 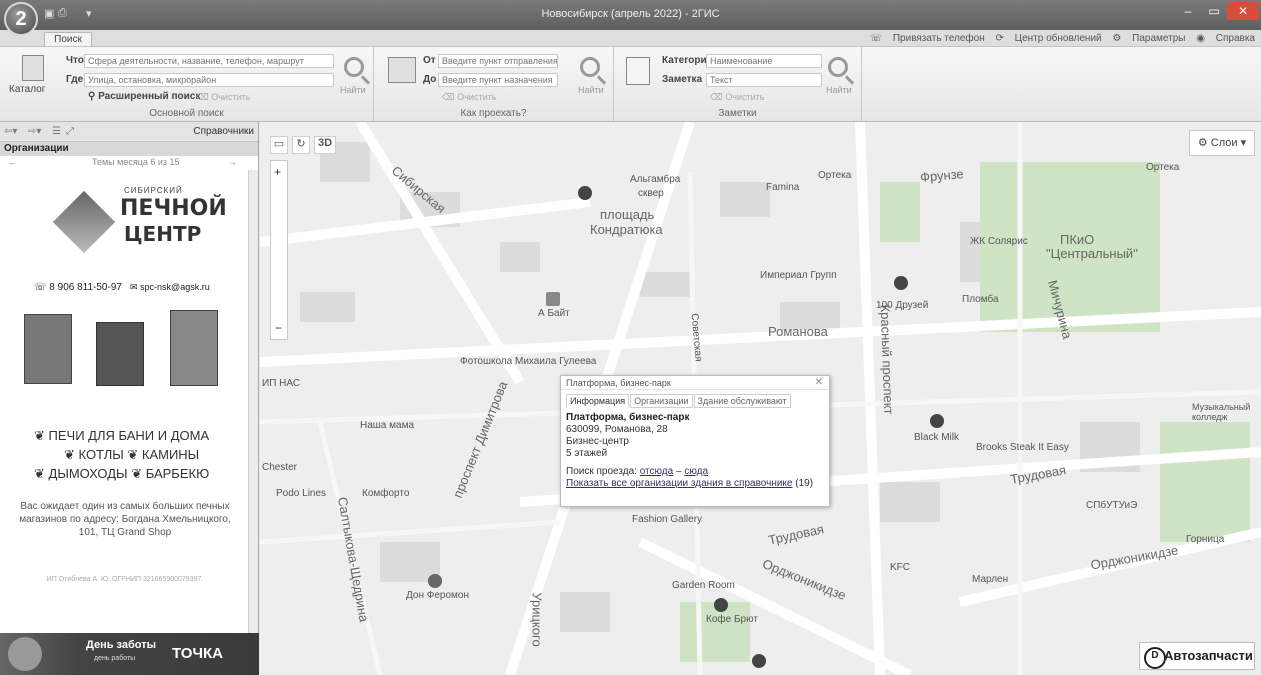 What do you see at coordinates (839, 90) in the screenshot?
I see `find-notes-button: Найти` at bounding box center [839, 90].